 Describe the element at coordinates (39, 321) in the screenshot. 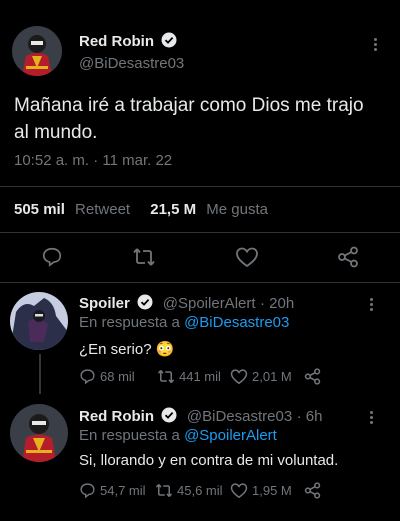

I see `avatar-spoiler` at that location.